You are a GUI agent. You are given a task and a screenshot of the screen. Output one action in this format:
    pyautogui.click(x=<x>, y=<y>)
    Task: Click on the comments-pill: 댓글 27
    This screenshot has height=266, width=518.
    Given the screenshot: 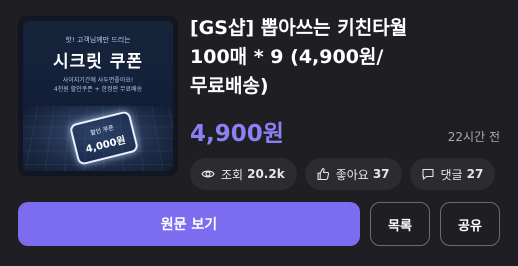 What is the action you would take?
    pyautogui.click(x=452, y=174)
    